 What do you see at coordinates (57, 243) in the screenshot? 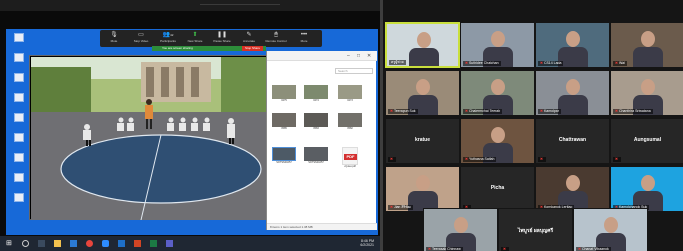
I see `file-explorer-icon` at bounding box center [57, 243].